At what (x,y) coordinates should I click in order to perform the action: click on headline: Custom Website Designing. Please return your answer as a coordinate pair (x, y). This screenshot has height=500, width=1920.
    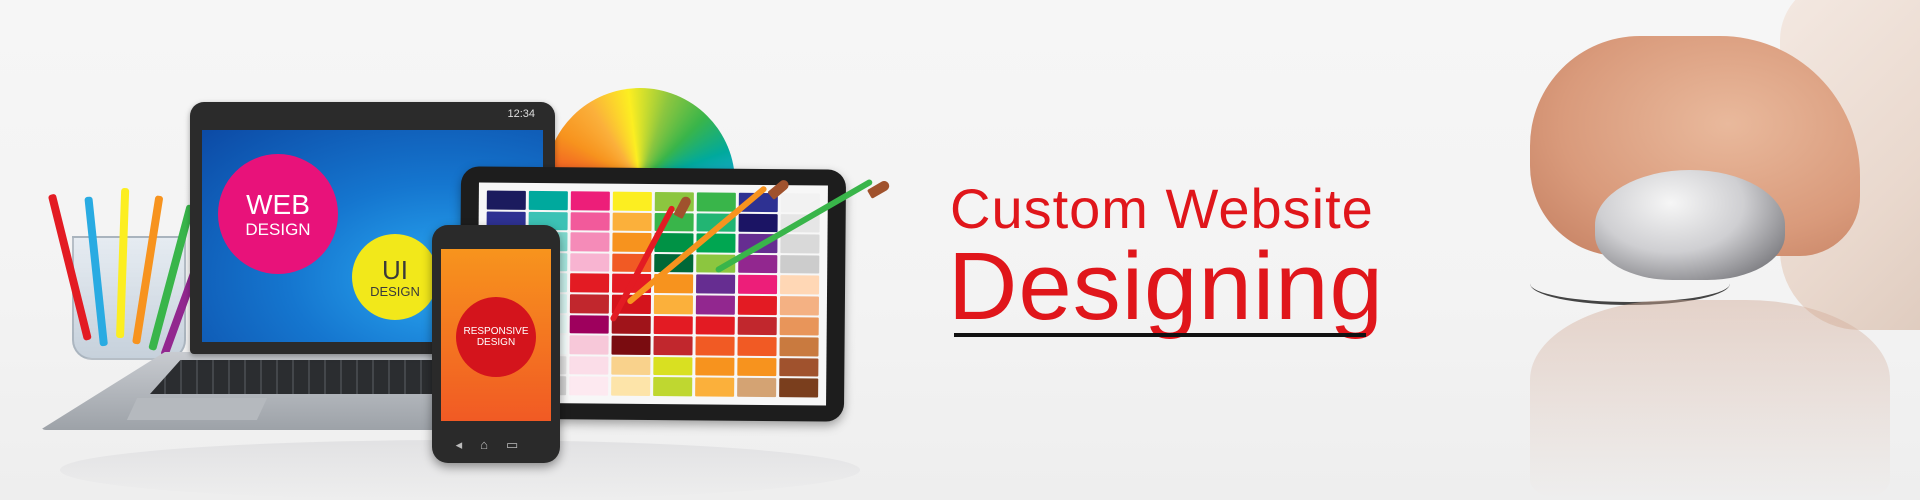
    Looking at the image, I should click on (1188, 255).